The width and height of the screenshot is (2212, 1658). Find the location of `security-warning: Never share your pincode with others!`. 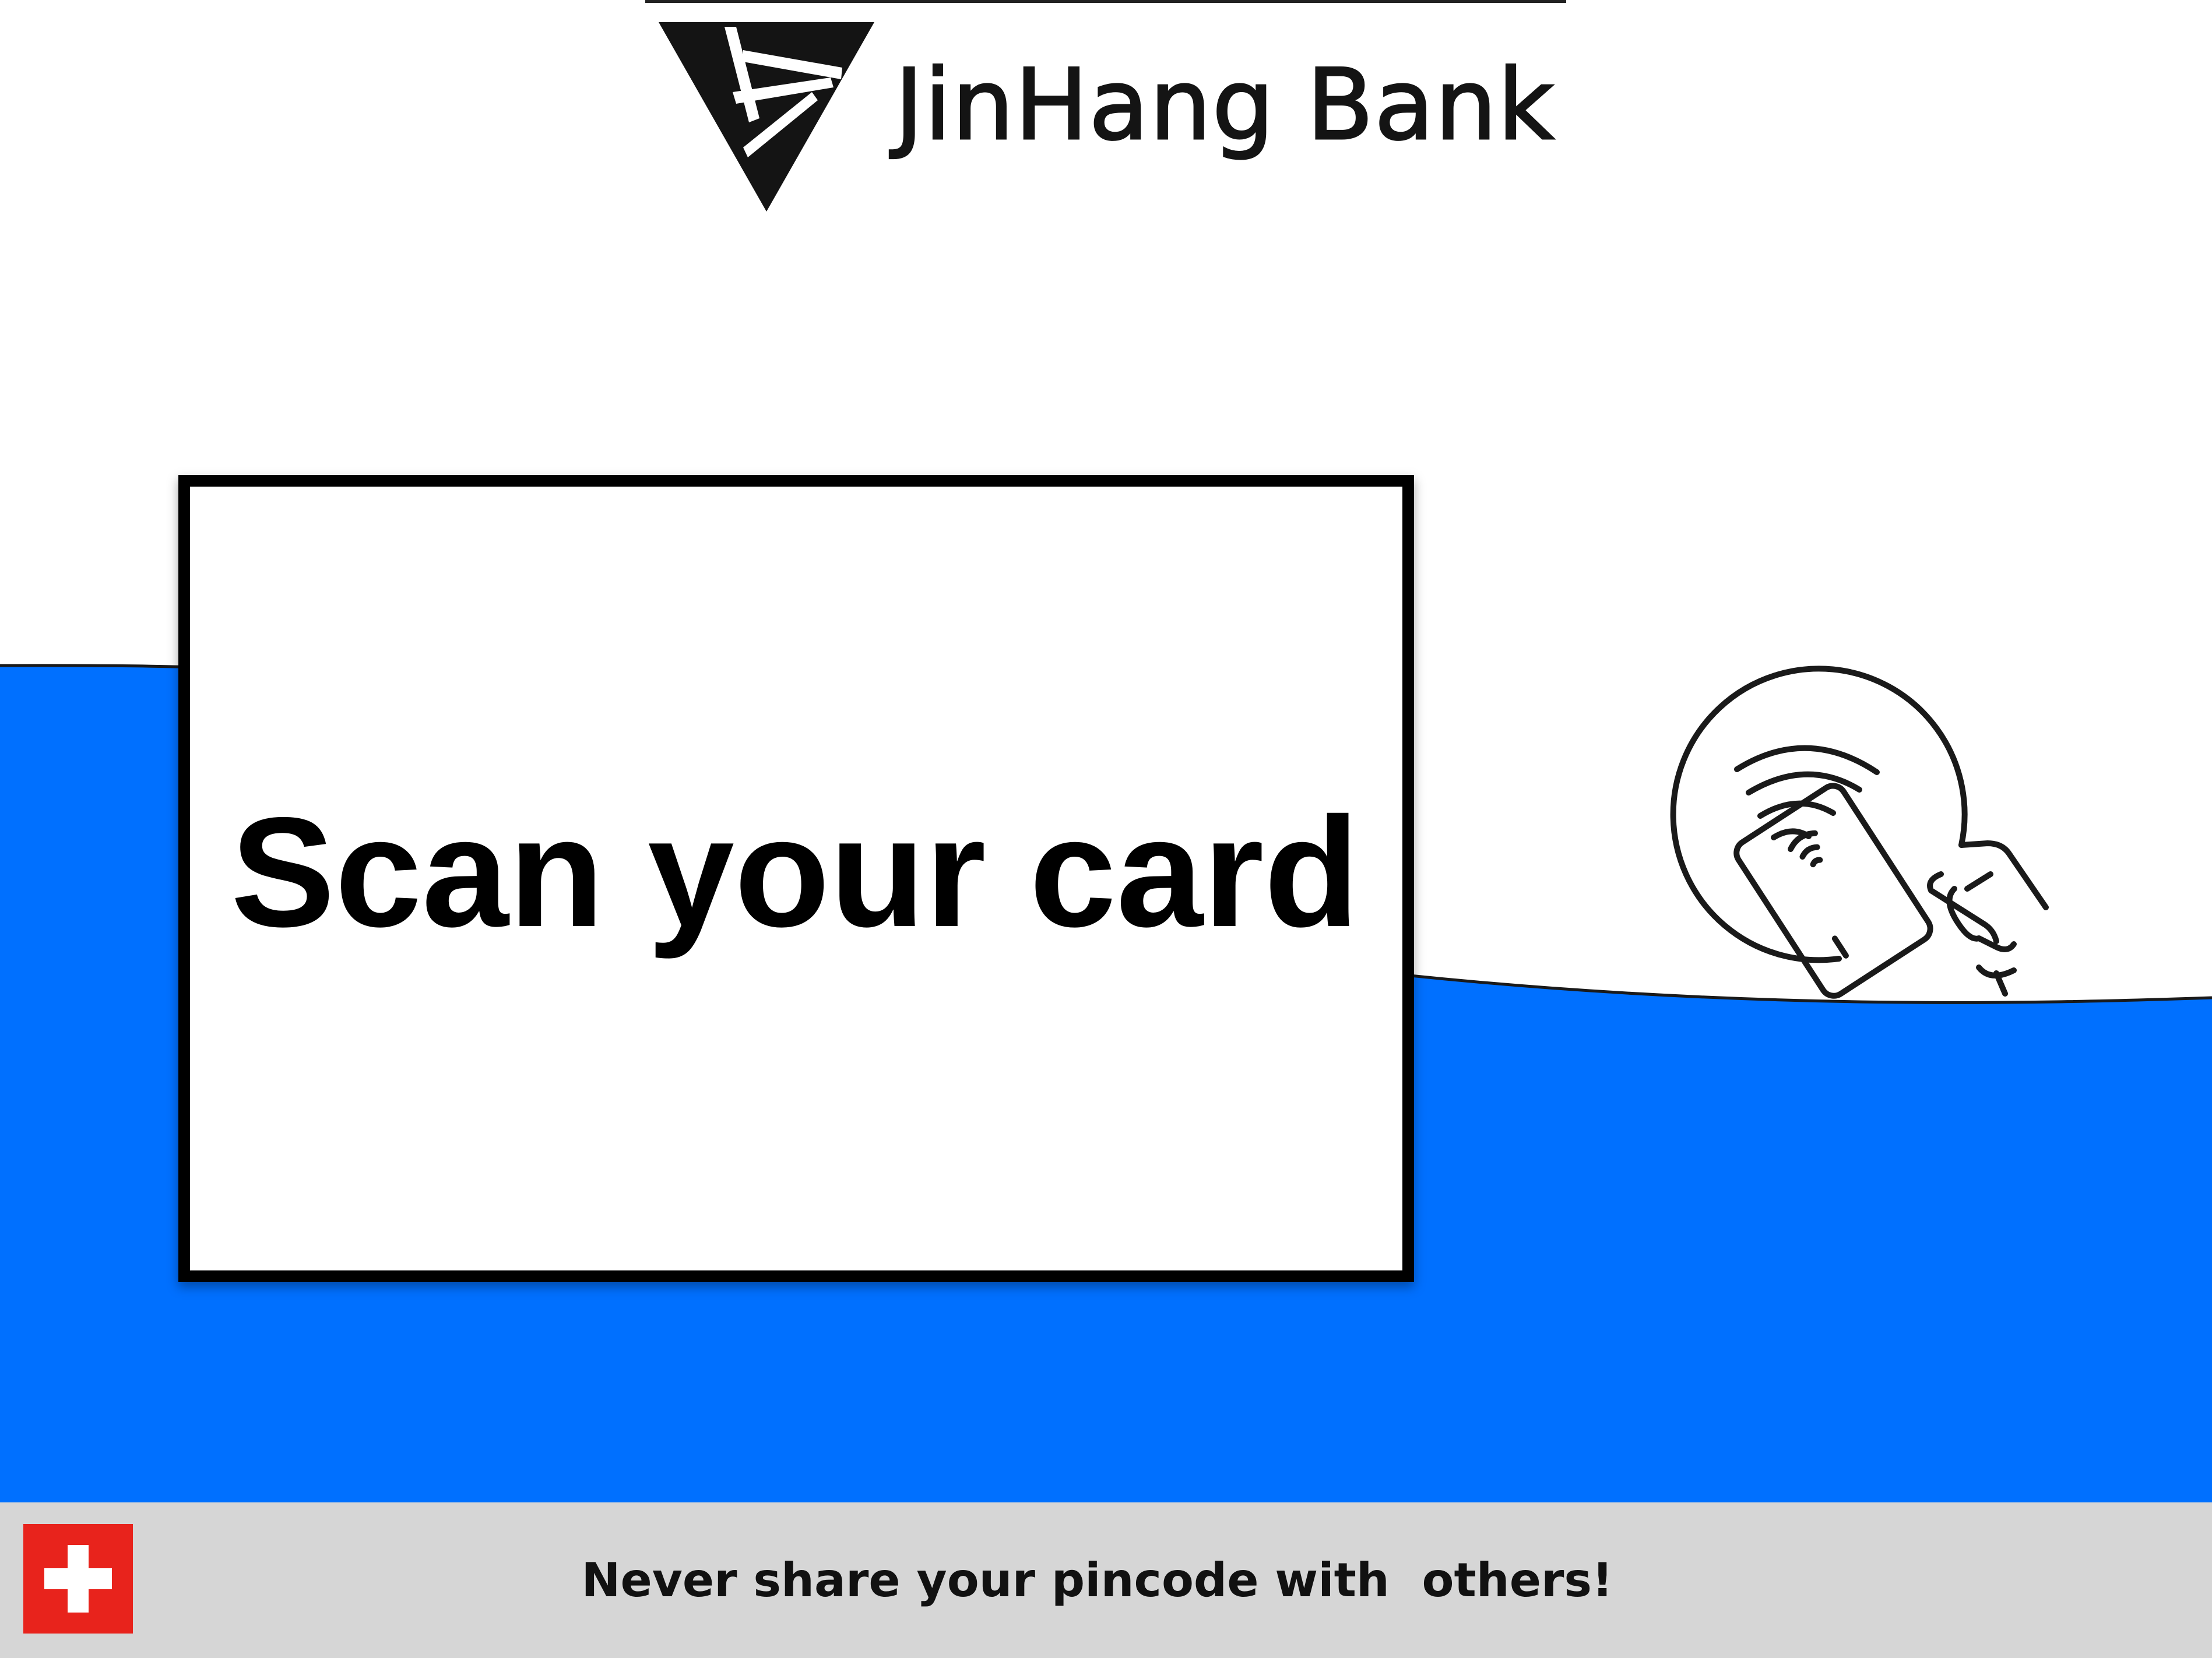

security-warning: Never share your pincode with others! is located at coordinates (1097, 1580).